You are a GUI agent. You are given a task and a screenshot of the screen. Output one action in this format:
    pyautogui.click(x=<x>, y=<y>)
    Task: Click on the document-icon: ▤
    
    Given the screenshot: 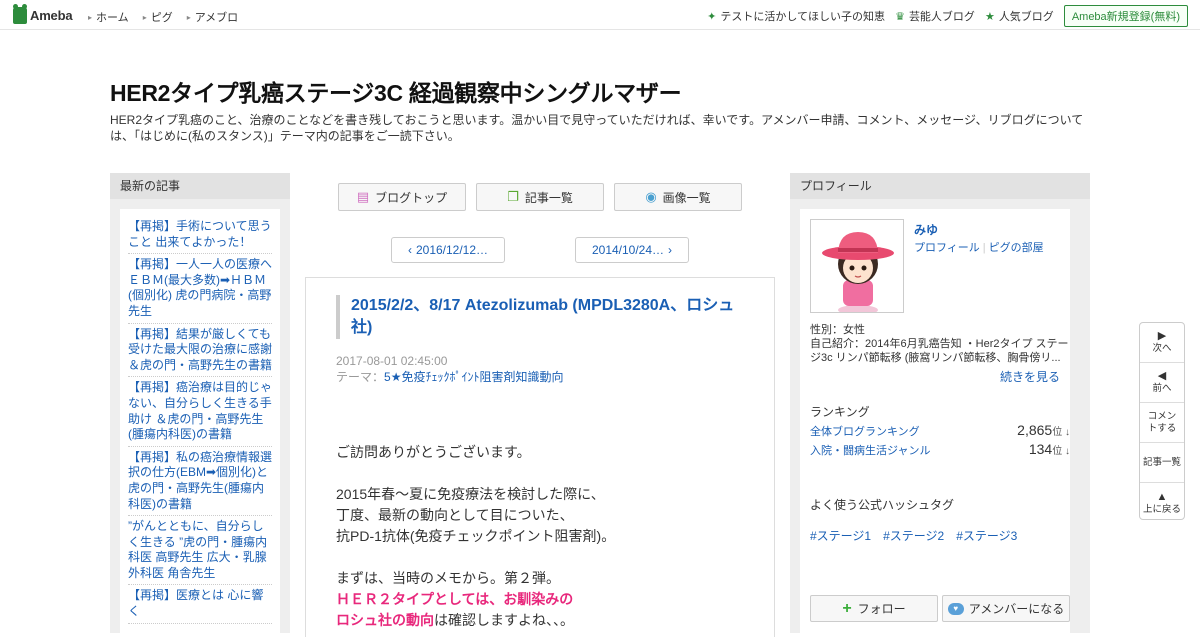 What is the action you would take?
    pyautogui.click(x=363, y=196)
    